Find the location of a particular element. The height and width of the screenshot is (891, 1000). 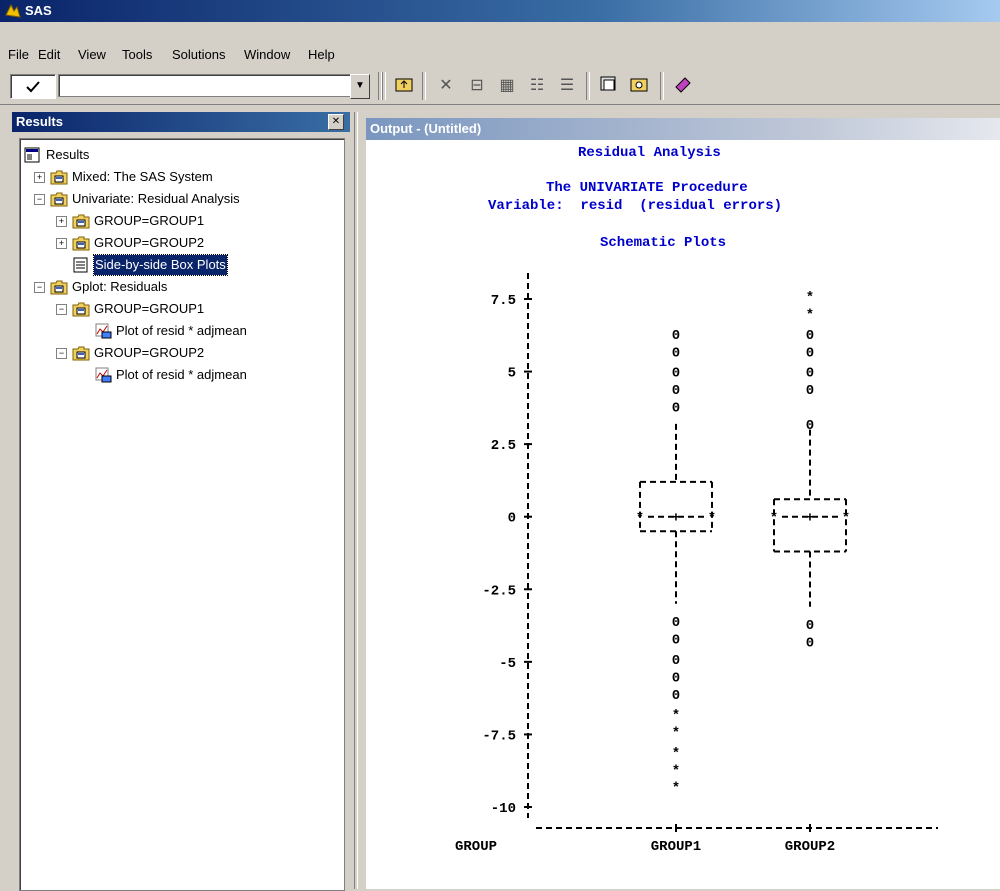

command-check-button is located at coordinates (33, 86).